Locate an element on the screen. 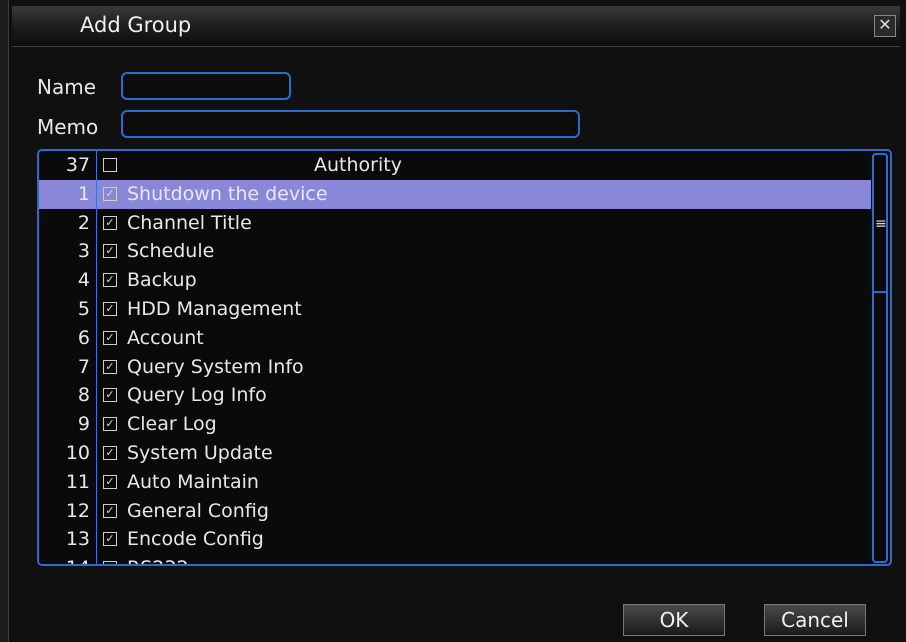 This screenshot has width=906, height=642. item-label: Encode Config is located at coordinates (195, 539).